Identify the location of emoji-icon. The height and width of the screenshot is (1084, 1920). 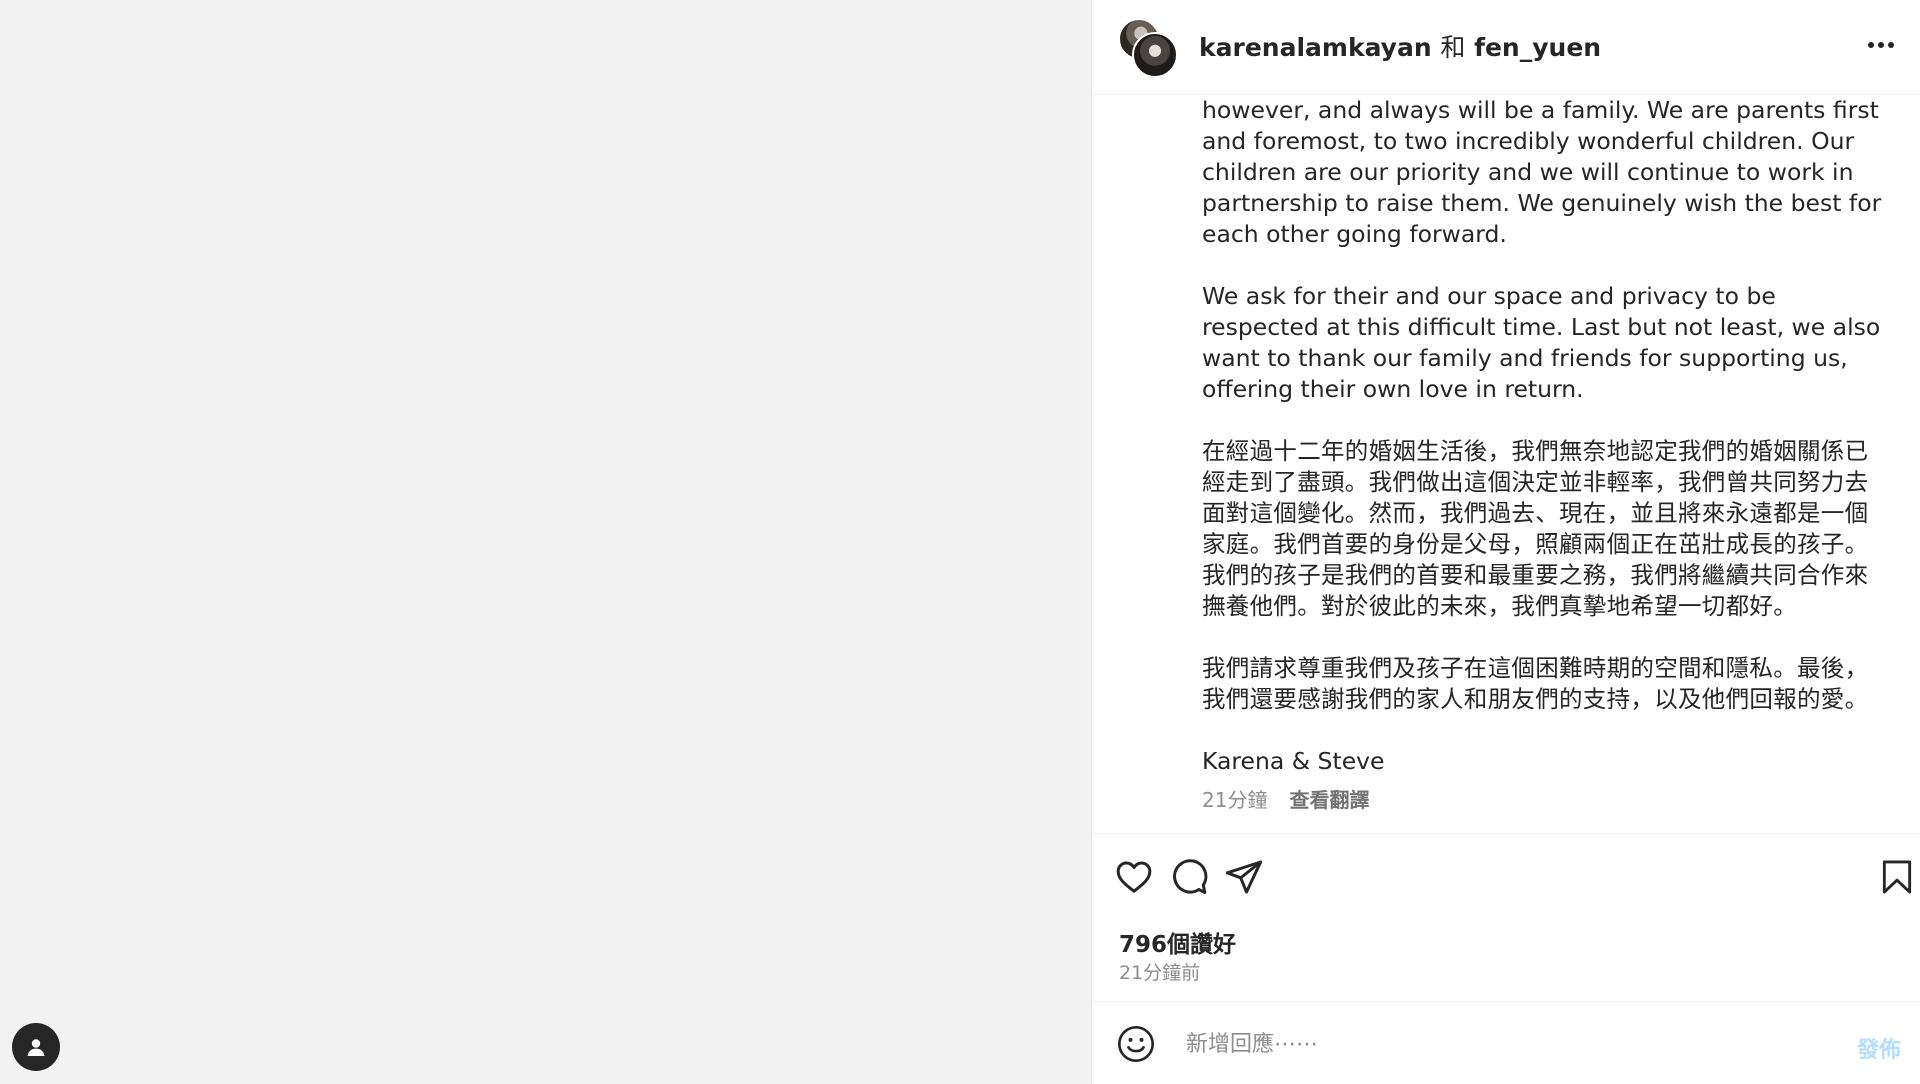
(1136, 1044).